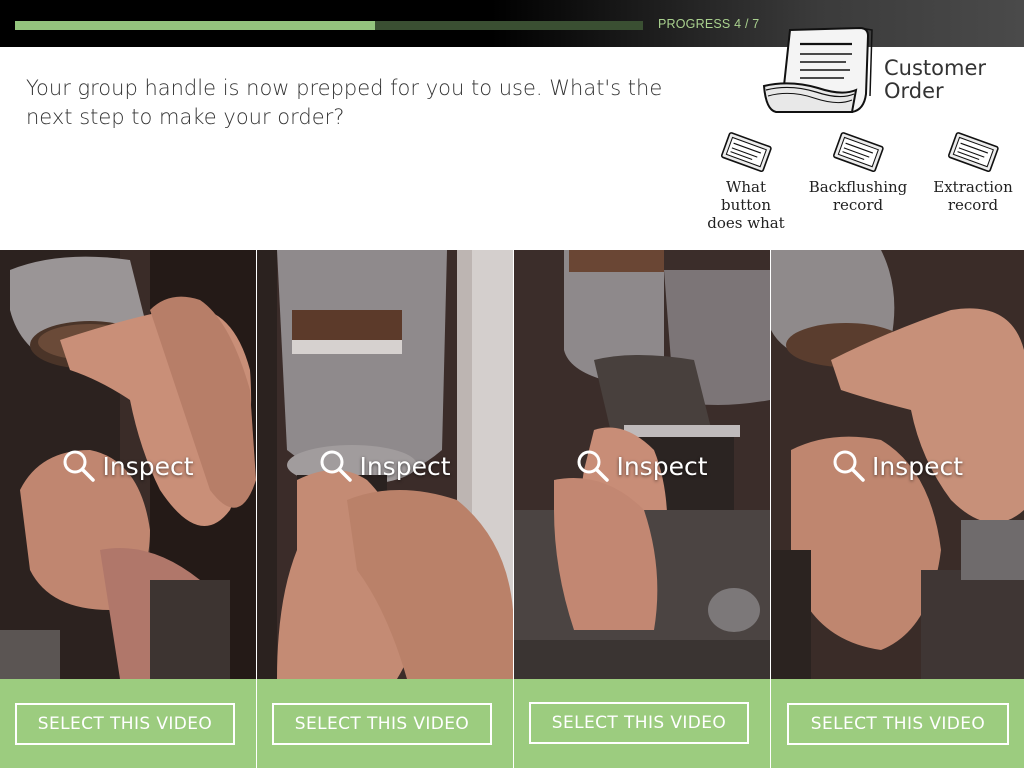 The image size is (1024, 768). What do you see at coordinates (819, 72) in the screenshot?
I see `receipt-icon` at bounding box center [819, 72].